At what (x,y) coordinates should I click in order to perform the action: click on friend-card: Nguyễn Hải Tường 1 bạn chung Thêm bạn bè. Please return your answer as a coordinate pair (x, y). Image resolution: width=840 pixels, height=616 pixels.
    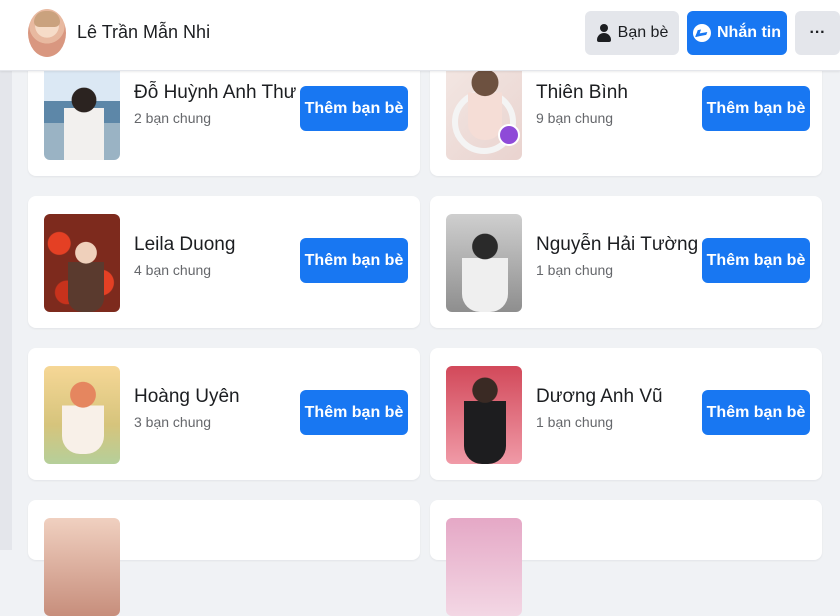
    Looking at the image, I should click on (626, 262).